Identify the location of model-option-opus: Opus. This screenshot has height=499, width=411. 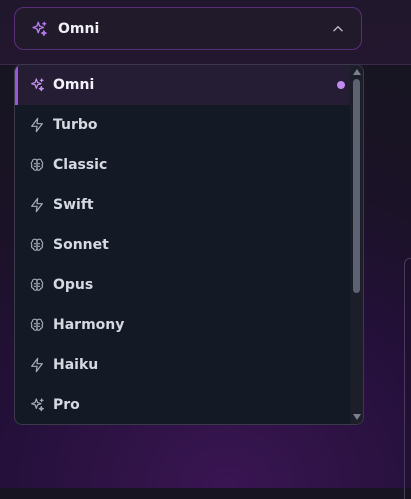
(183, 285).